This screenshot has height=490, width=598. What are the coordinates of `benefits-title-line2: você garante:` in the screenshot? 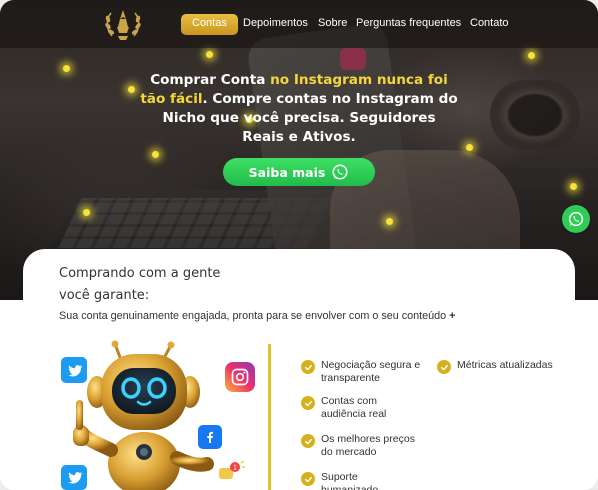 It's located at (104, 295).